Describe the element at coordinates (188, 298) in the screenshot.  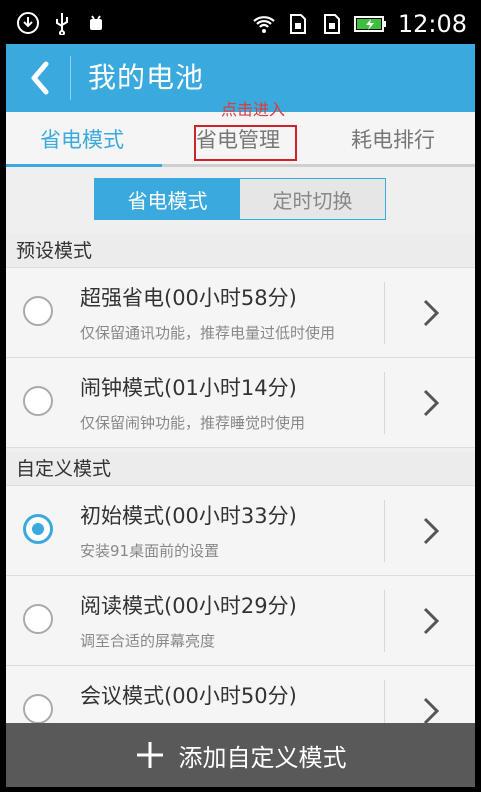
I see `item-title: 超强省电(00小时58分)` at that location.